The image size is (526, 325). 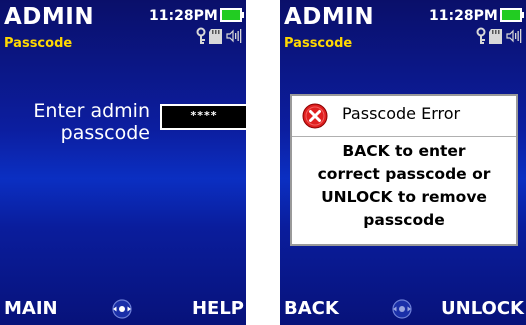 What do you see at coordinates (482, 309) in the screenshot?
I see `softkey-unlock: UNLOCK` at bounding box center [482, 309].